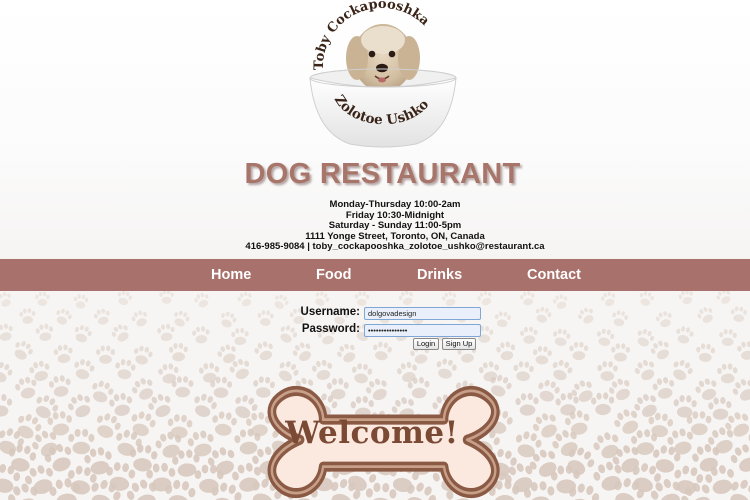 The image size is (750, 500). What do you see at coordinates (330, 312) in the screenshot?
I see `username-label: Username:` at bounding box center [330, 312].